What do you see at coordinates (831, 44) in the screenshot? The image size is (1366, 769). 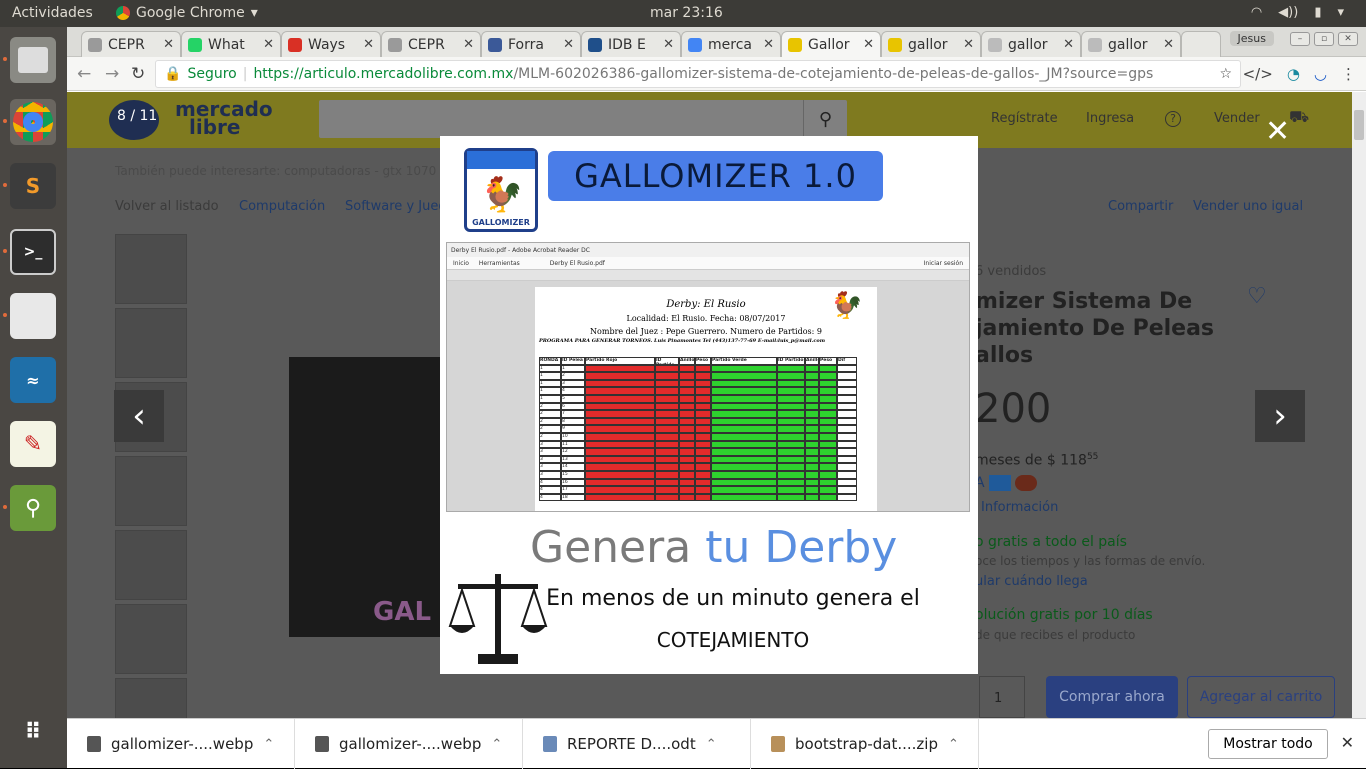 I see `tab-gallomizer-active: Gallor ✕` at bounding box center [831, 44].